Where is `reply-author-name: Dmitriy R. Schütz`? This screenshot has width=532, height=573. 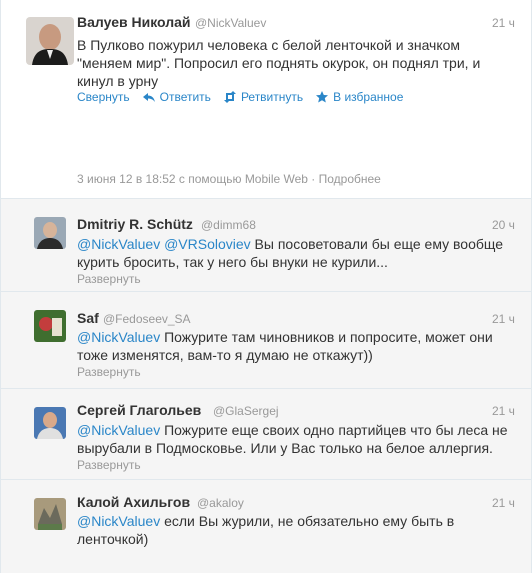 reply-author-name: Dmitriy R. Schütz is located at coordinates (135, 224).